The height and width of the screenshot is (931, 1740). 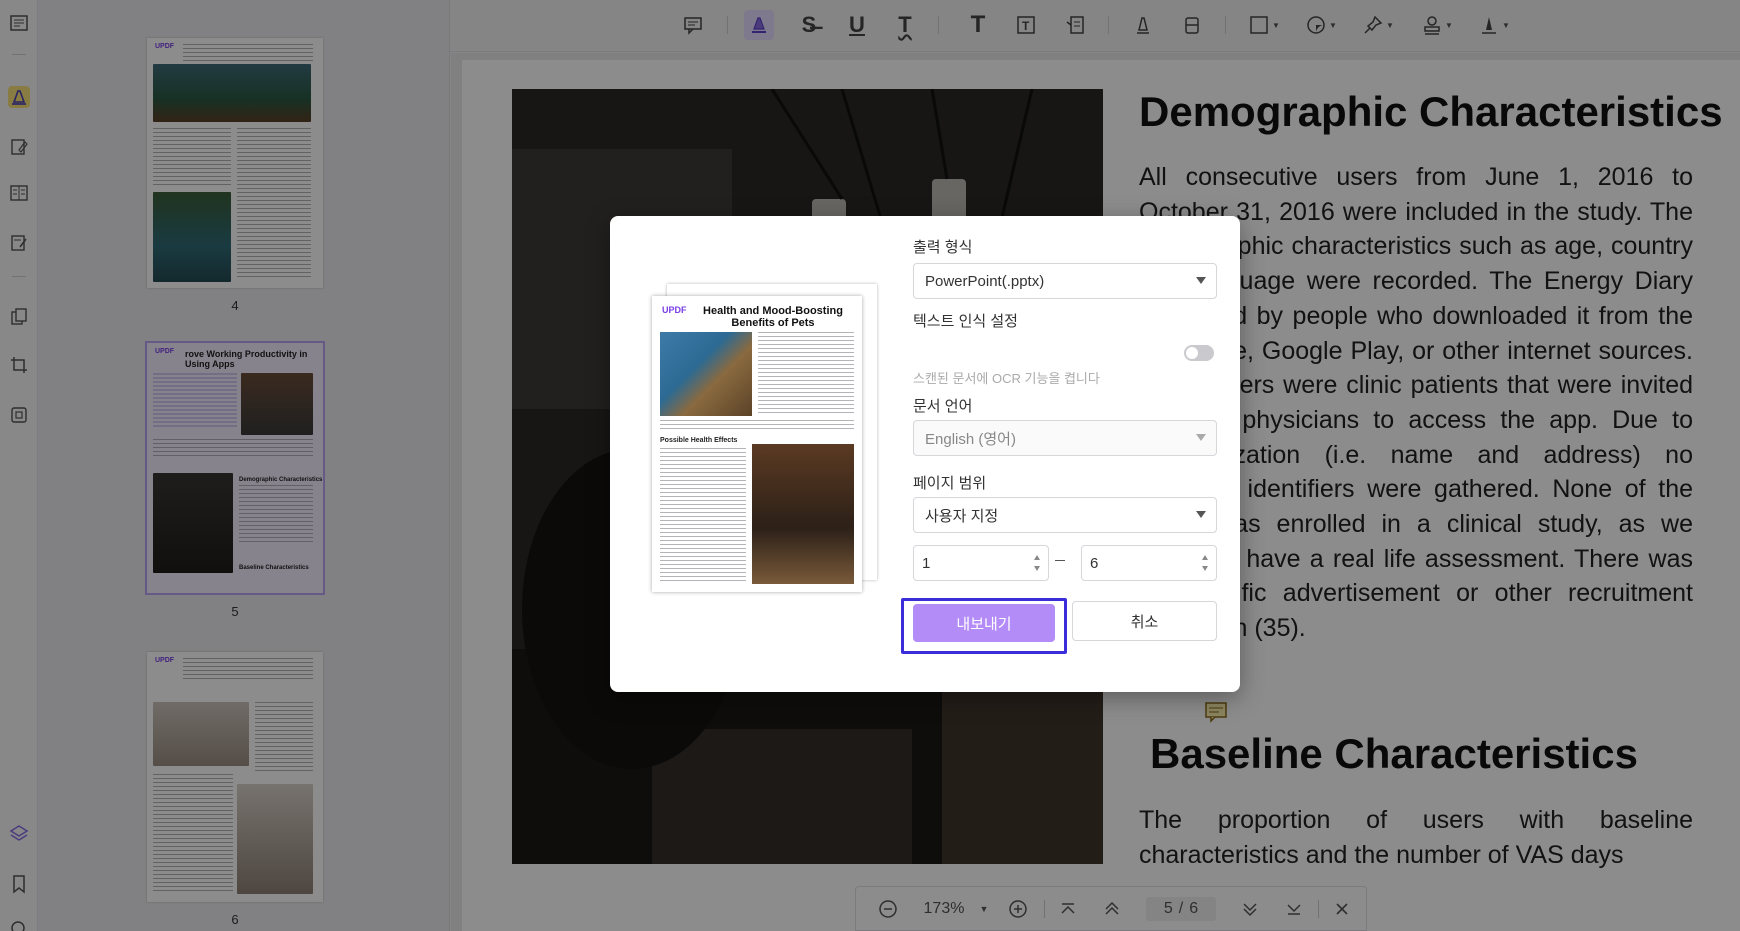 What do you see at coordinates (950, 483) in the screenshot?
I see `page-range-label: 페이지 범위` at bounding box center [950, 483].